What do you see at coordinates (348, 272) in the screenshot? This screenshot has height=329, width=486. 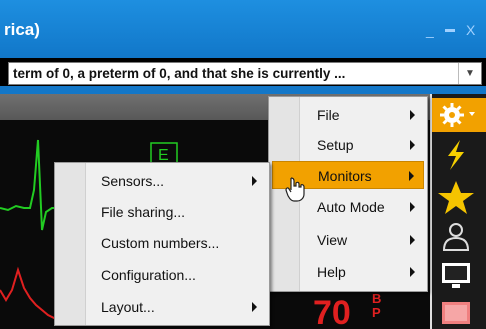 I see `menu-item-help: Help` at bounding box center [348, 272].